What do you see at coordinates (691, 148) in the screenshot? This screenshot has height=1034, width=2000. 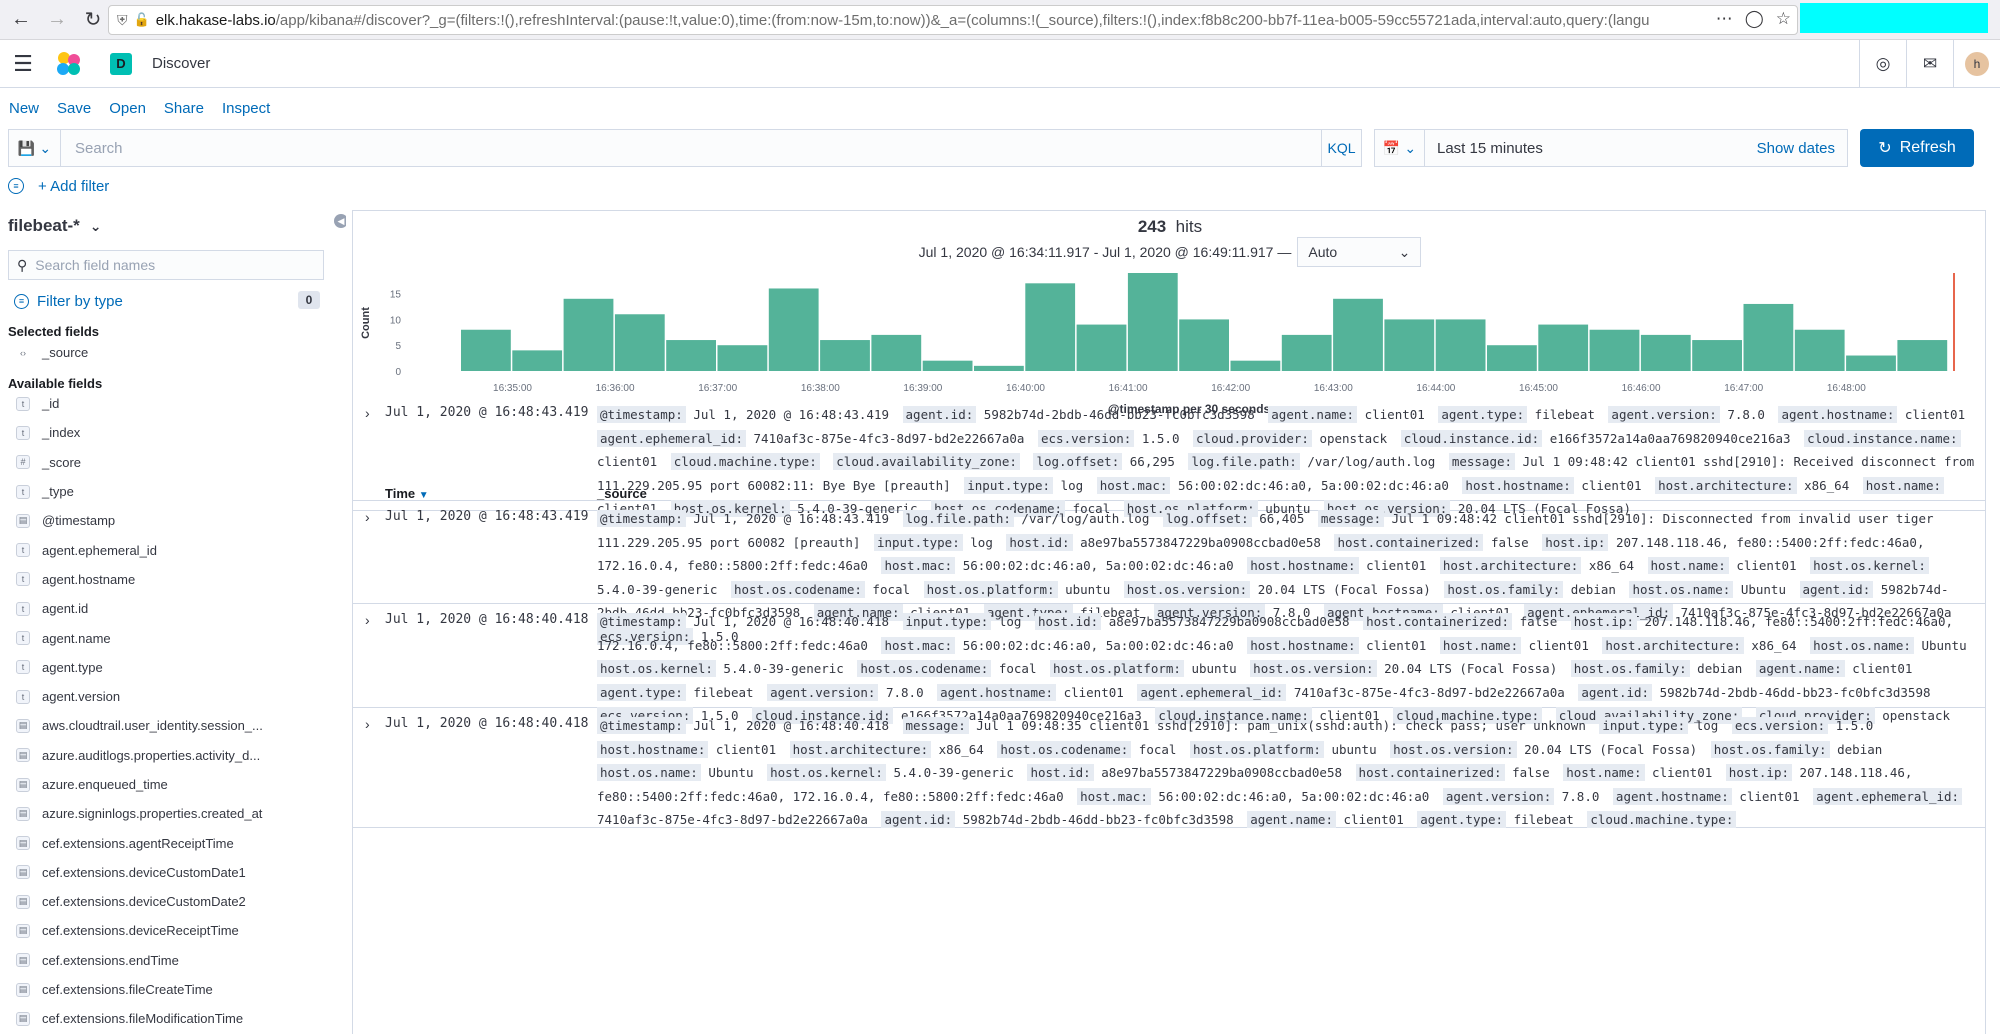 I see `search-input: Search` at bounding box center [691, 148].